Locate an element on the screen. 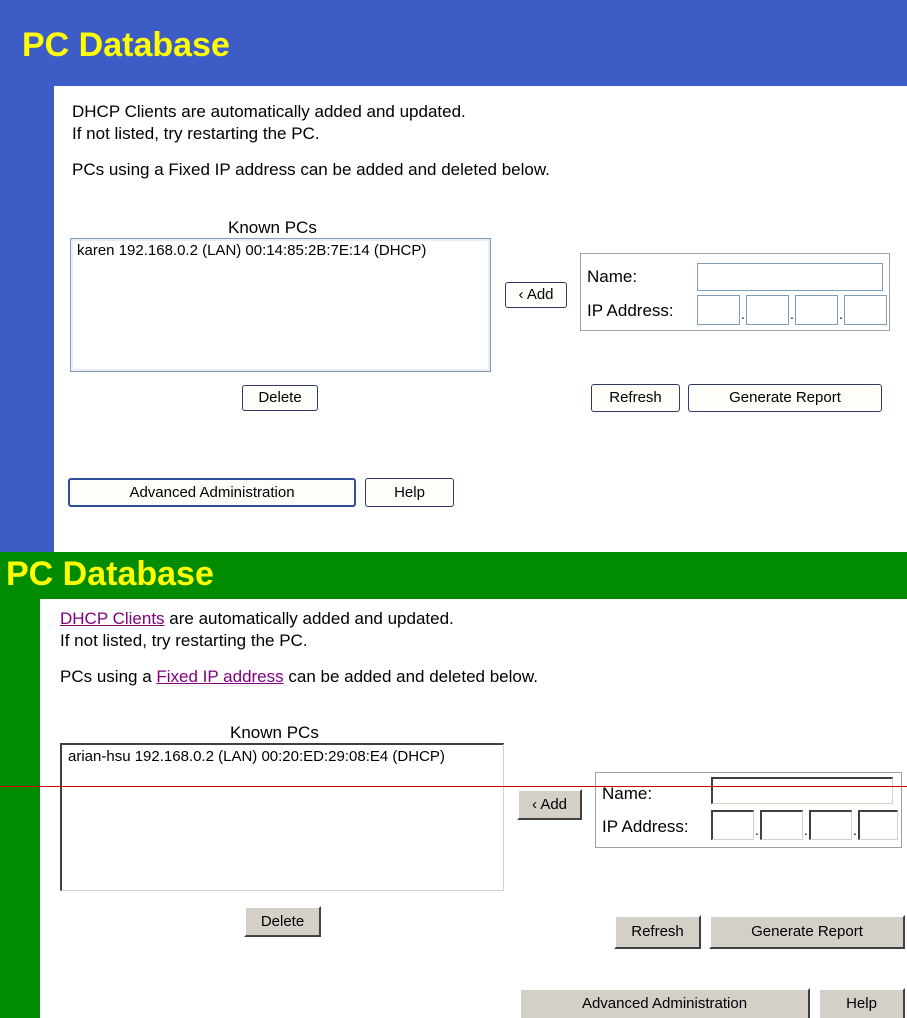 This screenshot has width=907, height=1018. dhcp-clients-link: DHCP Clients is located at coordinates (112, 618).